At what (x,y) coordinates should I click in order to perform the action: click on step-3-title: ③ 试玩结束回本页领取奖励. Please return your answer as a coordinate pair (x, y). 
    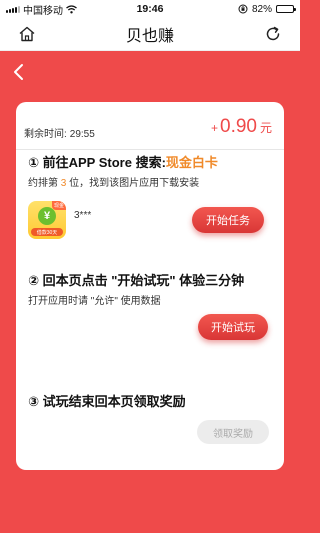
    Looking at the image, I should click on (107, 401).